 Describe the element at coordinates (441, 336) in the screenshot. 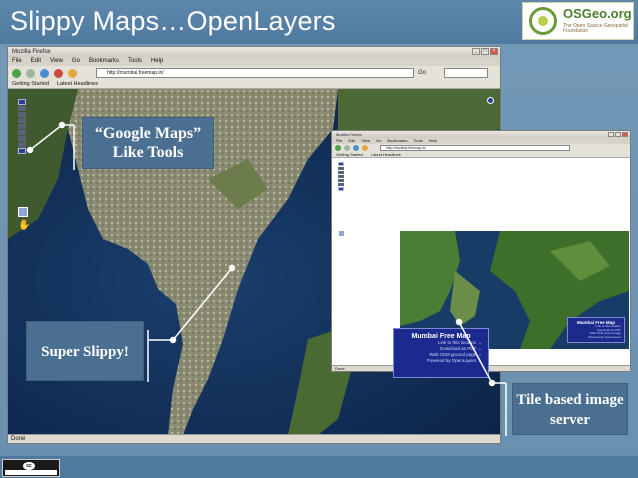

I see `map-panel-title: Mumbai Free Map` at that location.